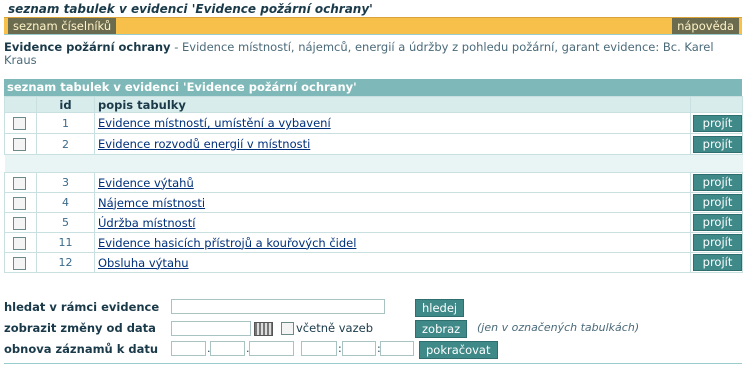 The image size is (746, 368). I want to click on row-id: 3, so click(65, 182).